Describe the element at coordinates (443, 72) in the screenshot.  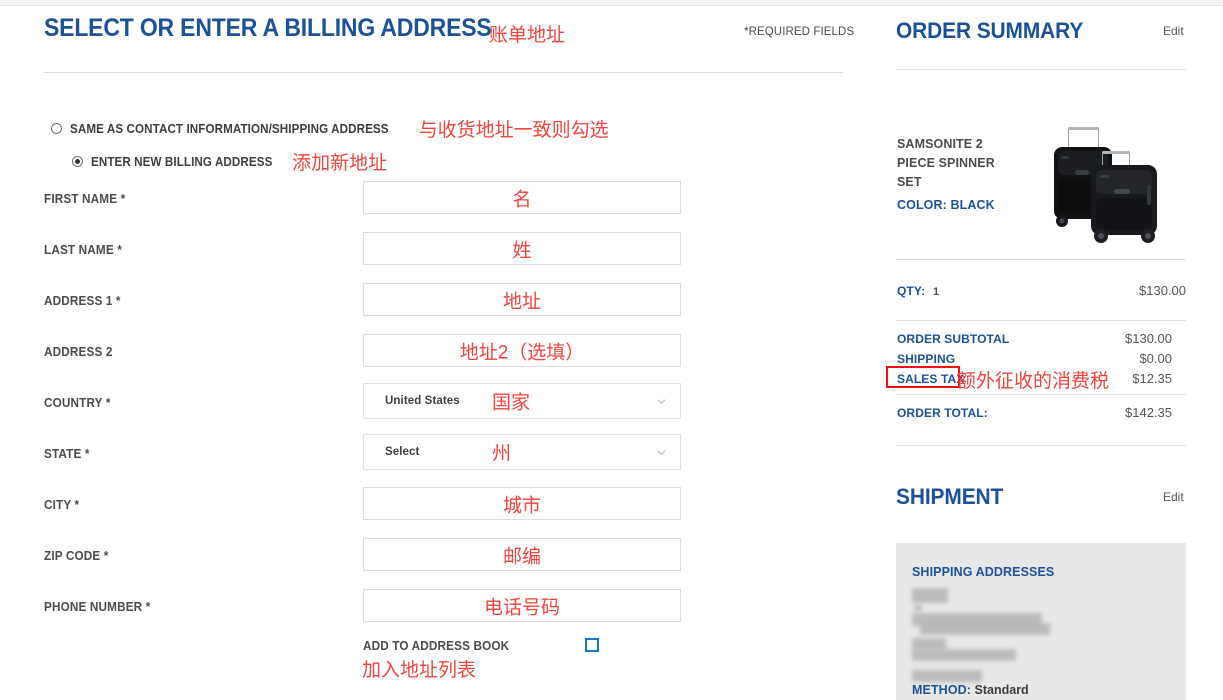
I see `section-divider` at that location.